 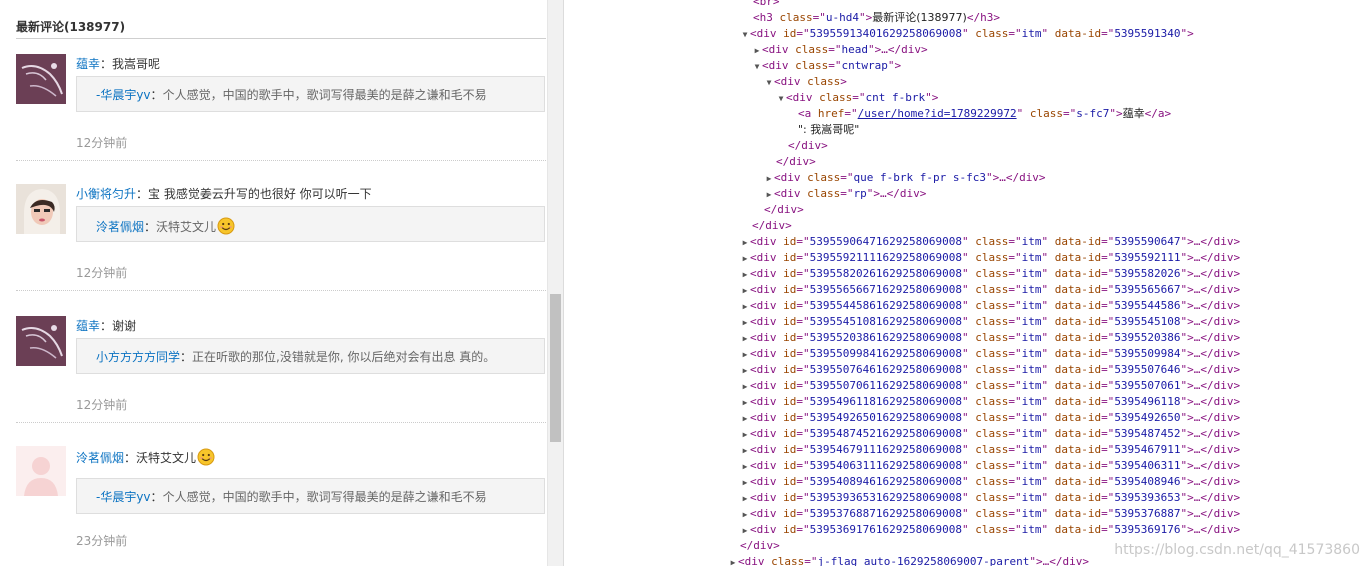 I want to click on dom-data-id-value: 5395545108, so click(x=1147, y=321).